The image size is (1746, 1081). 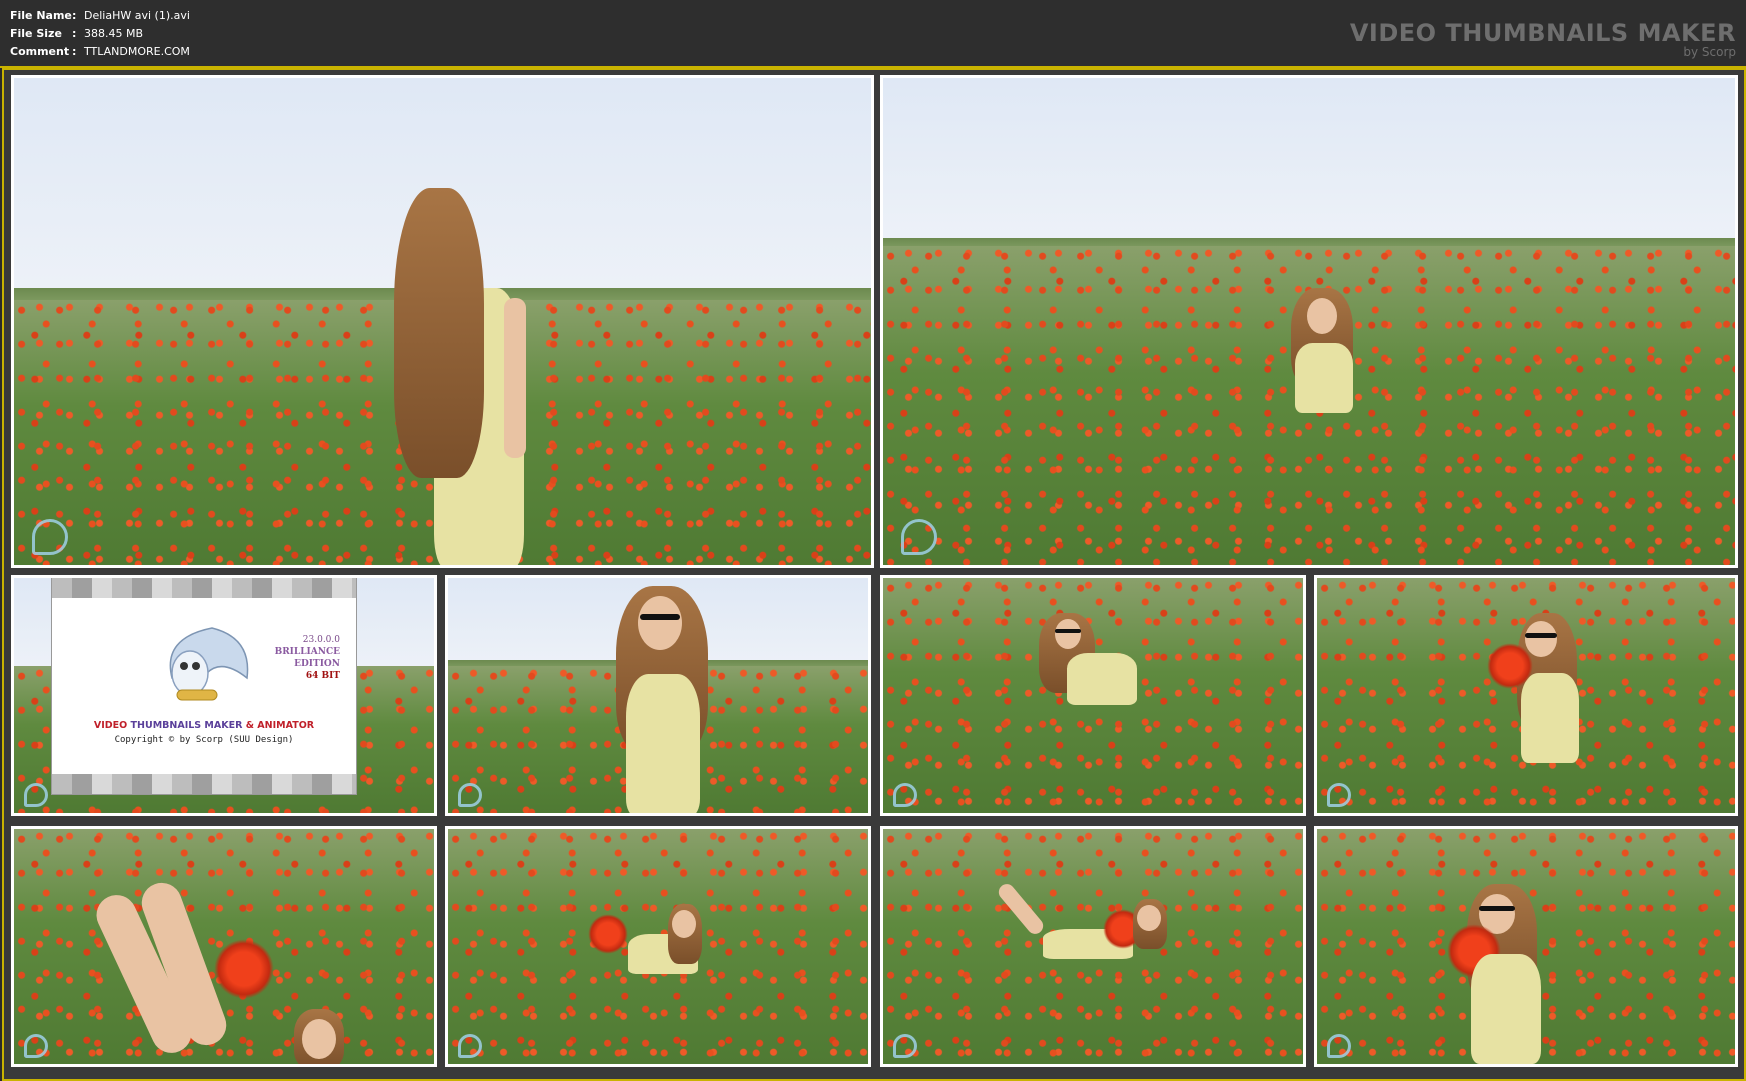 What do you see at coordinates (186, 725) in the screenshot?
I see `splash-title-part2: THUMBNAILS MAKER` at bounding box center [186, 725].